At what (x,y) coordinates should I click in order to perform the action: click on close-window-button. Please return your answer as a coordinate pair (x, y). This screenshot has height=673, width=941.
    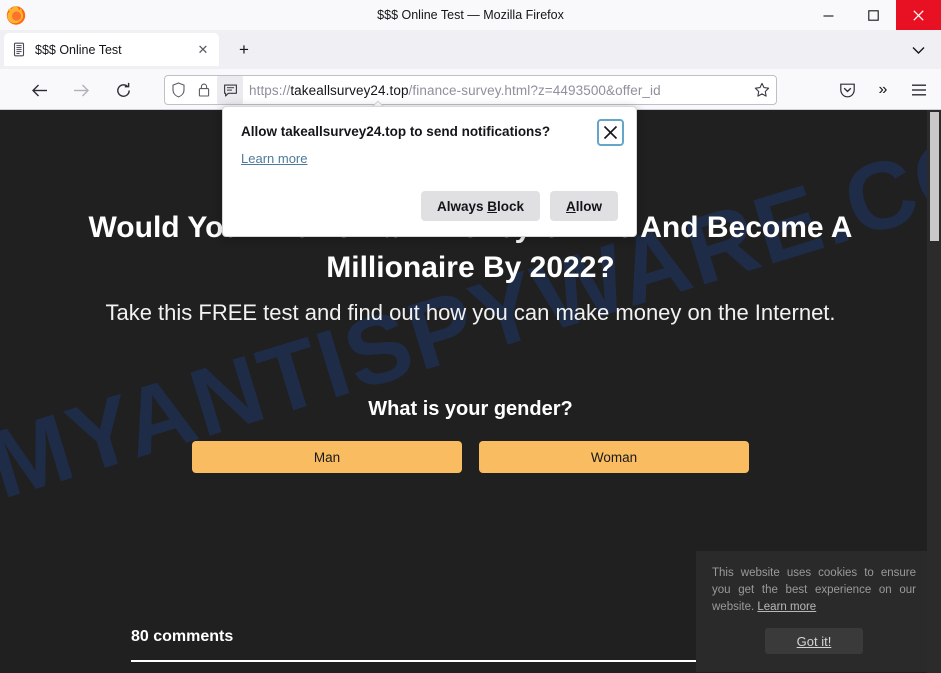
    Looking at the image, I should click on (918, 15).